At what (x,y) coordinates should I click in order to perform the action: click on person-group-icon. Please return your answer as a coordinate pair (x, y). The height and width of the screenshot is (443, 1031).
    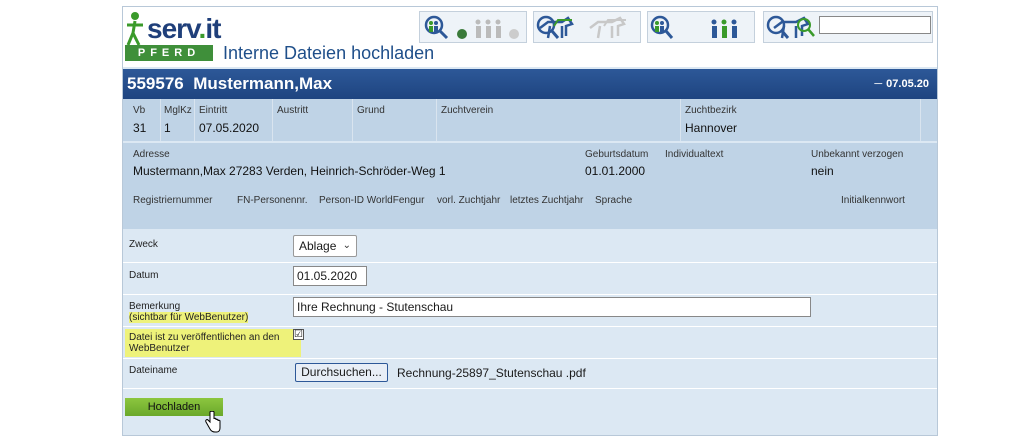
    Looking at the image, I should click on (701, 27).